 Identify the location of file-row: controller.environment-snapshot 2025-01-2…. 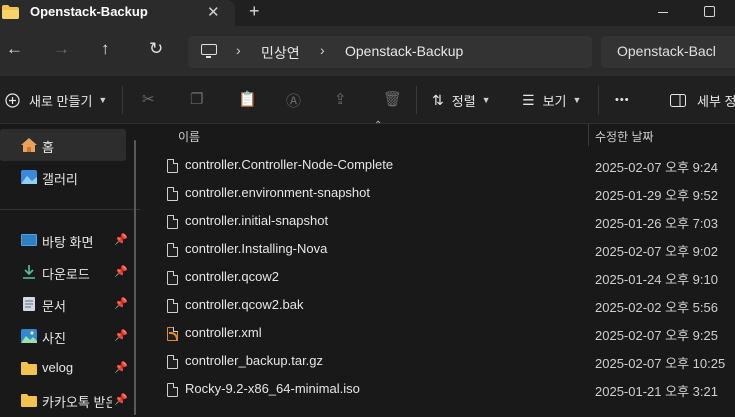
(440, 194).